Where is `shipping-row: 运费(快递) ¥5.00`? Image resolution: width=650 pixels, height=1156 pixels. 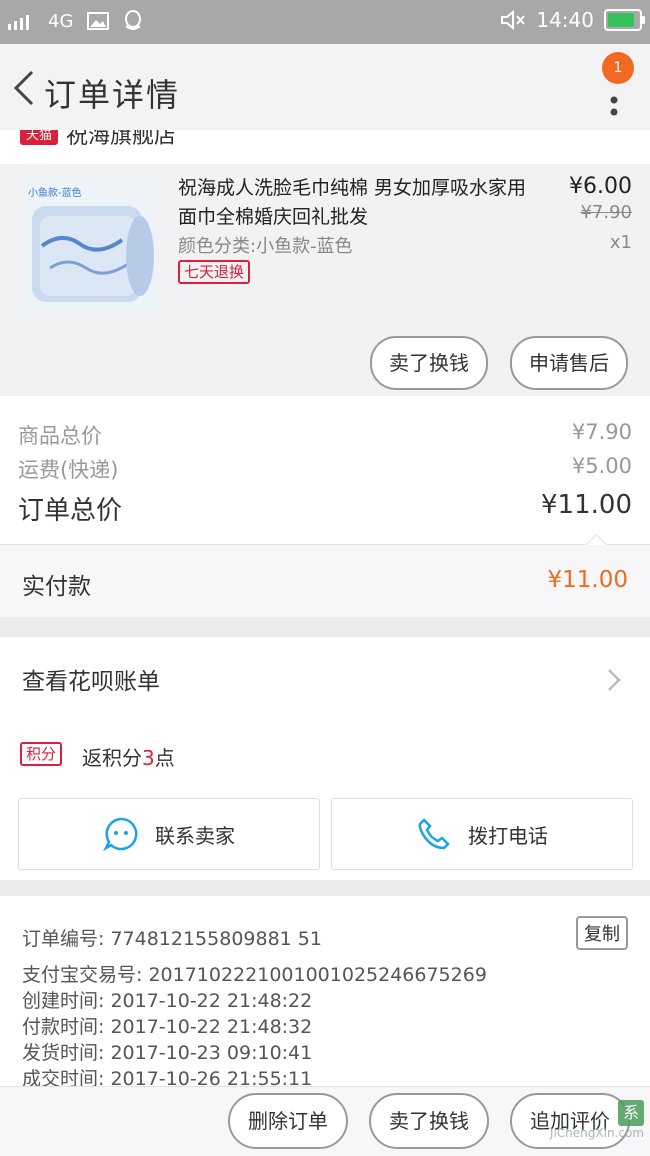 shipping-row: 运费(快递) ¥5.00 is located at coordinates (325, 469).